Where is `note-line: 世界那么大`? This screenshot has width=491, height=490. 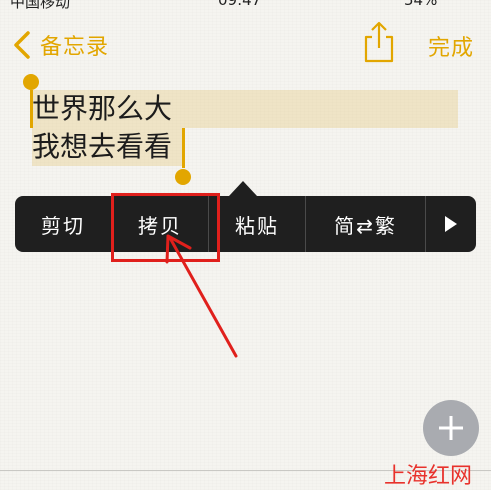
note-line: 世界那么大 is located at coordinates (245, 109).